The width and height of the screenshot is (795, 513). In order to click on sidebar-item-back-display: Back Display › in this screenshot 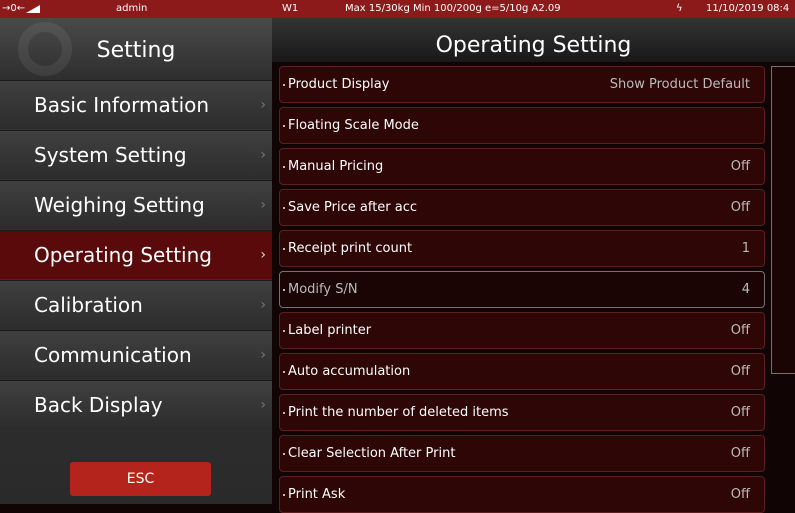, I will do `click(136, 404)`.